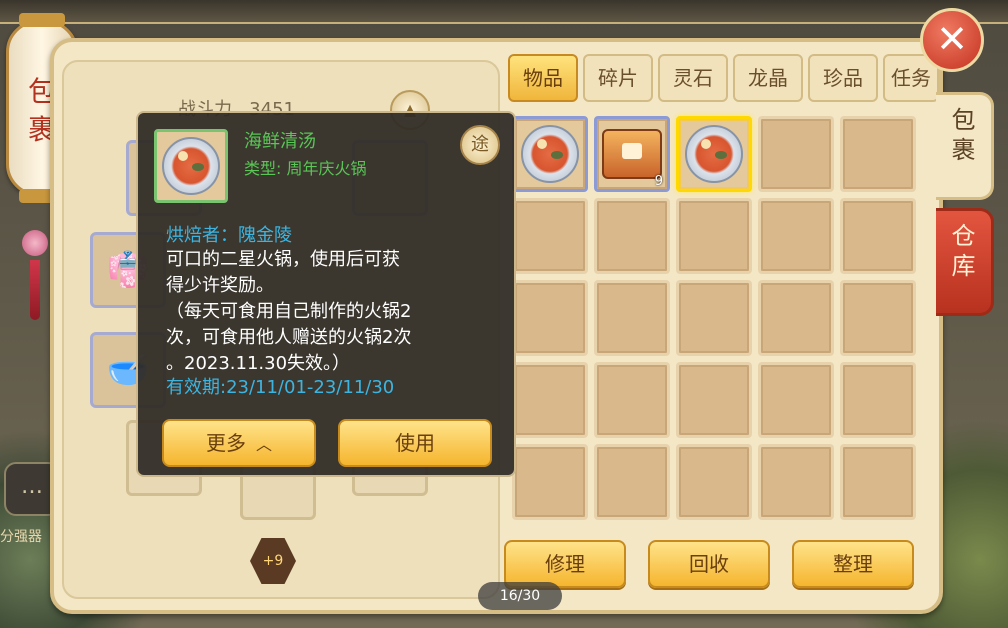 This screenshot has width=1008, height=628. I want to click on tooltip-source-badge: 途, so click(480, 145).